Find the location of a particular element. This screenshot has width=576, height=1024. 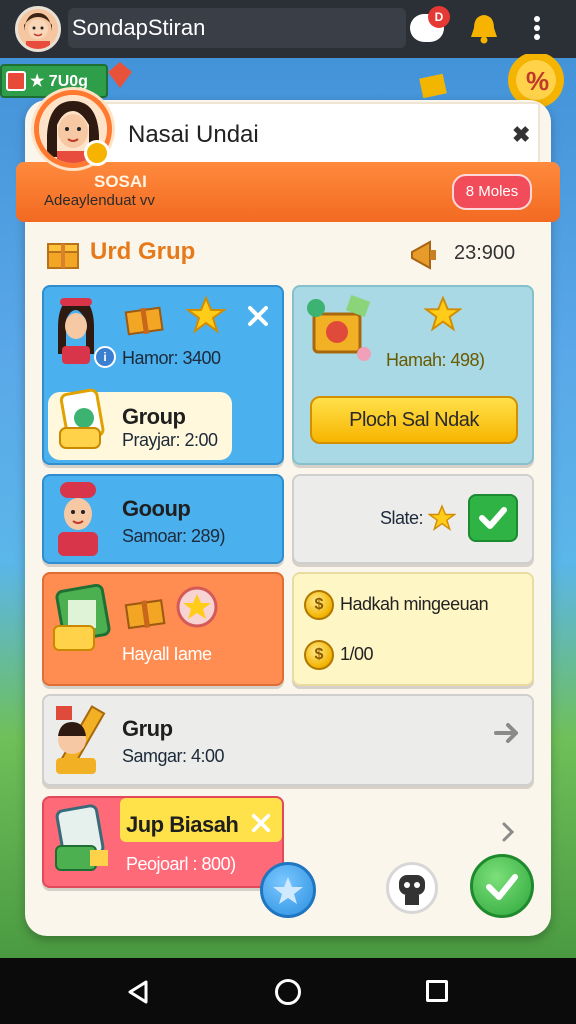

score-chip: ★ 7U0g is located at coordinates (54, 81).